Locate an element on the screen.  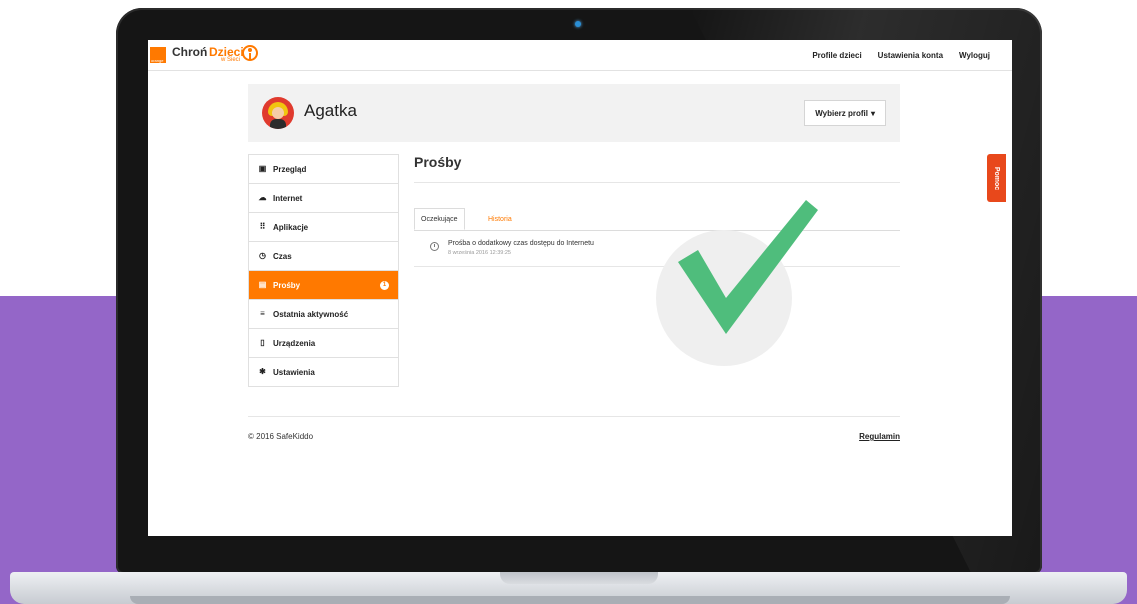
clock-icon: ◷ is located at coordinates (262, 255).